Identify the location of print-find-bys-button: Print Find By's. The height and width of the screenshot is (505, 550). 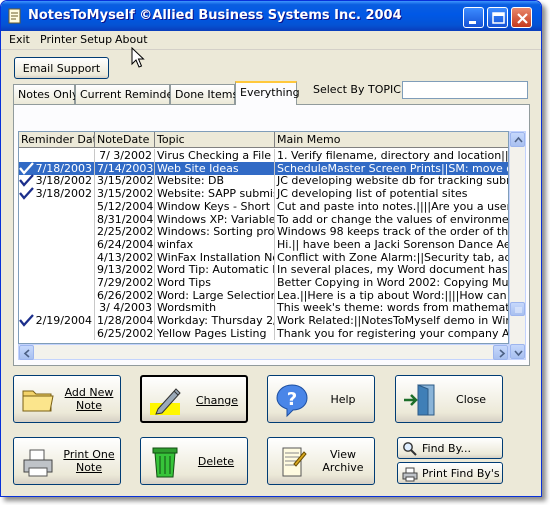
(450, 473).